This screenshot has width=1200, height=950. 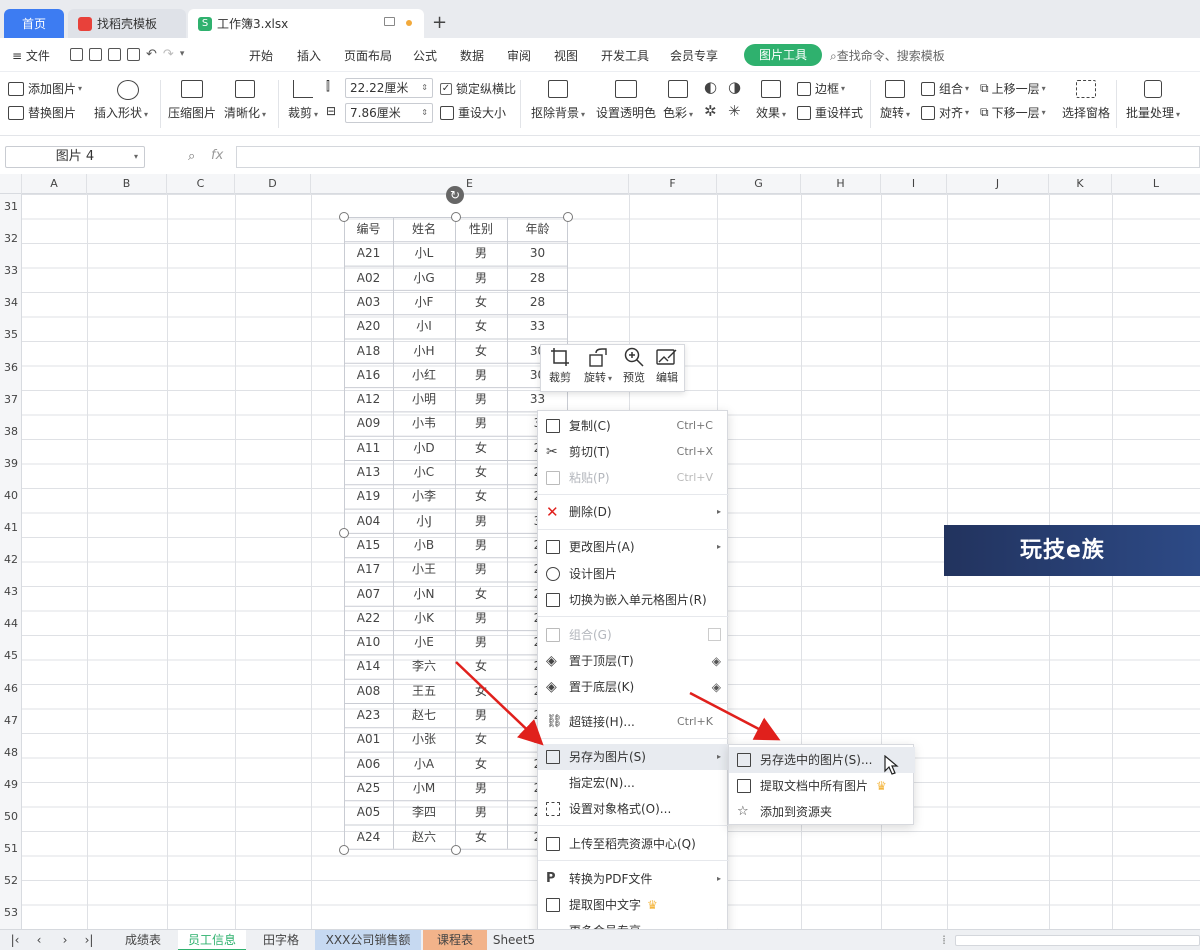 What do you see at coordinates (1072, 550) in the screenshot?
I see `watermark-logo: 玩技e族` at bounding box center [1072, 550].